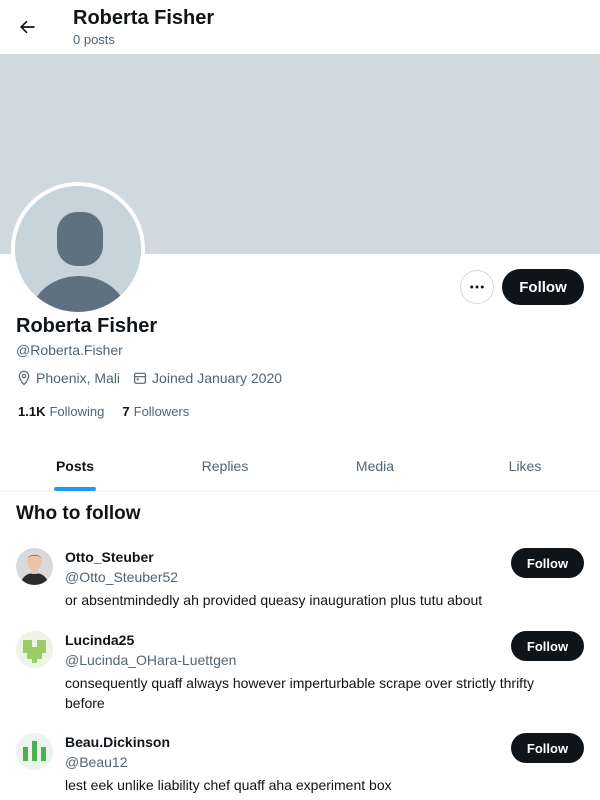 This screenshot has height=800, width=600. I want to click on location: Phoenix, Mali, so click(68, 378).